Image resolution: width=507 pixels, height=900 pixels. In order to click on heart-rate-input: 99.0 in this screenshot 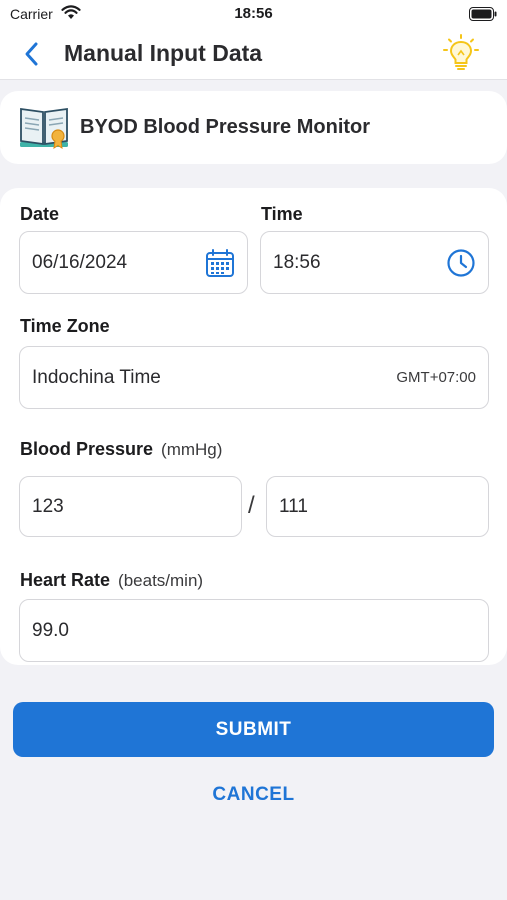, I will do `click(254, 630)`.